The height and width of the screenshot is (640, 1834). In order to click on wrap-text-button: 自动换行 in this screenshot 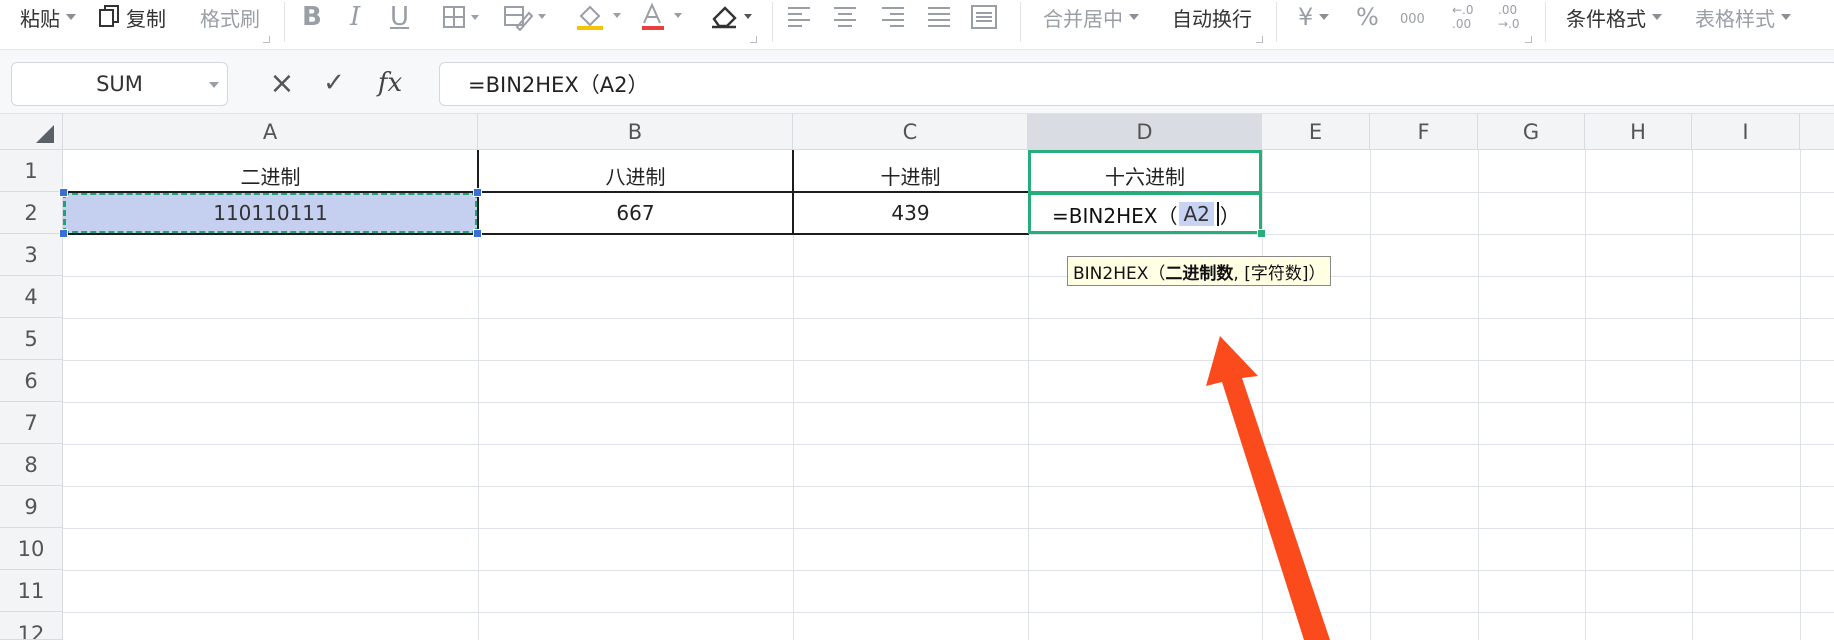, I will do `click(1212, 17)`.